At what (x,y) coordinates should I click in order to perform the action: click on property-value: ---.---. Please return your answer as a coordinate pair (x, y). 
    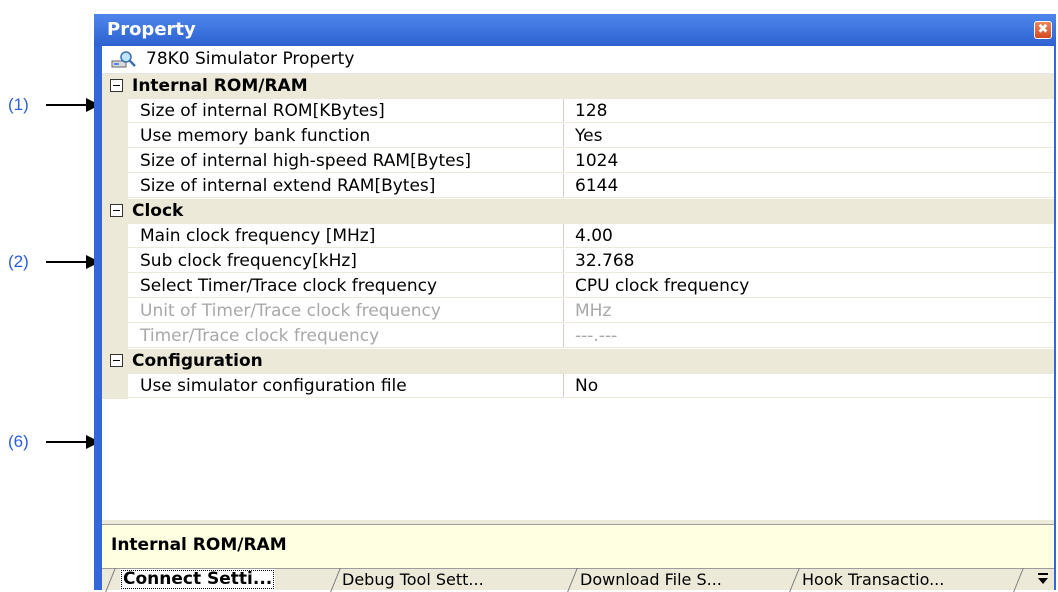
    Looking at the image, I should click on (809, 336).